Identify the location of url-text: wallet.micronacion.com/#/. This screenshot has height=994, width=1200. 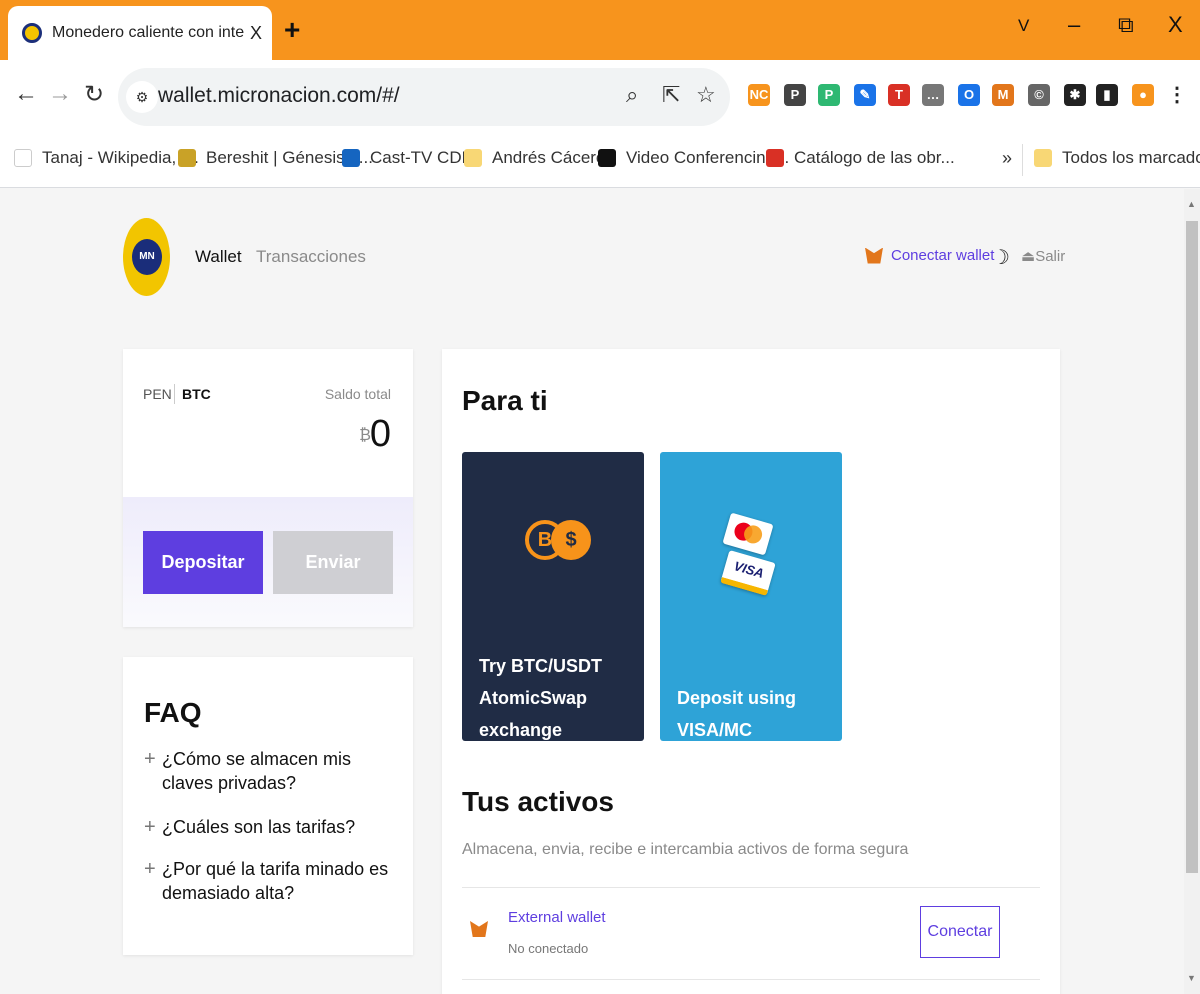
(279, 96).